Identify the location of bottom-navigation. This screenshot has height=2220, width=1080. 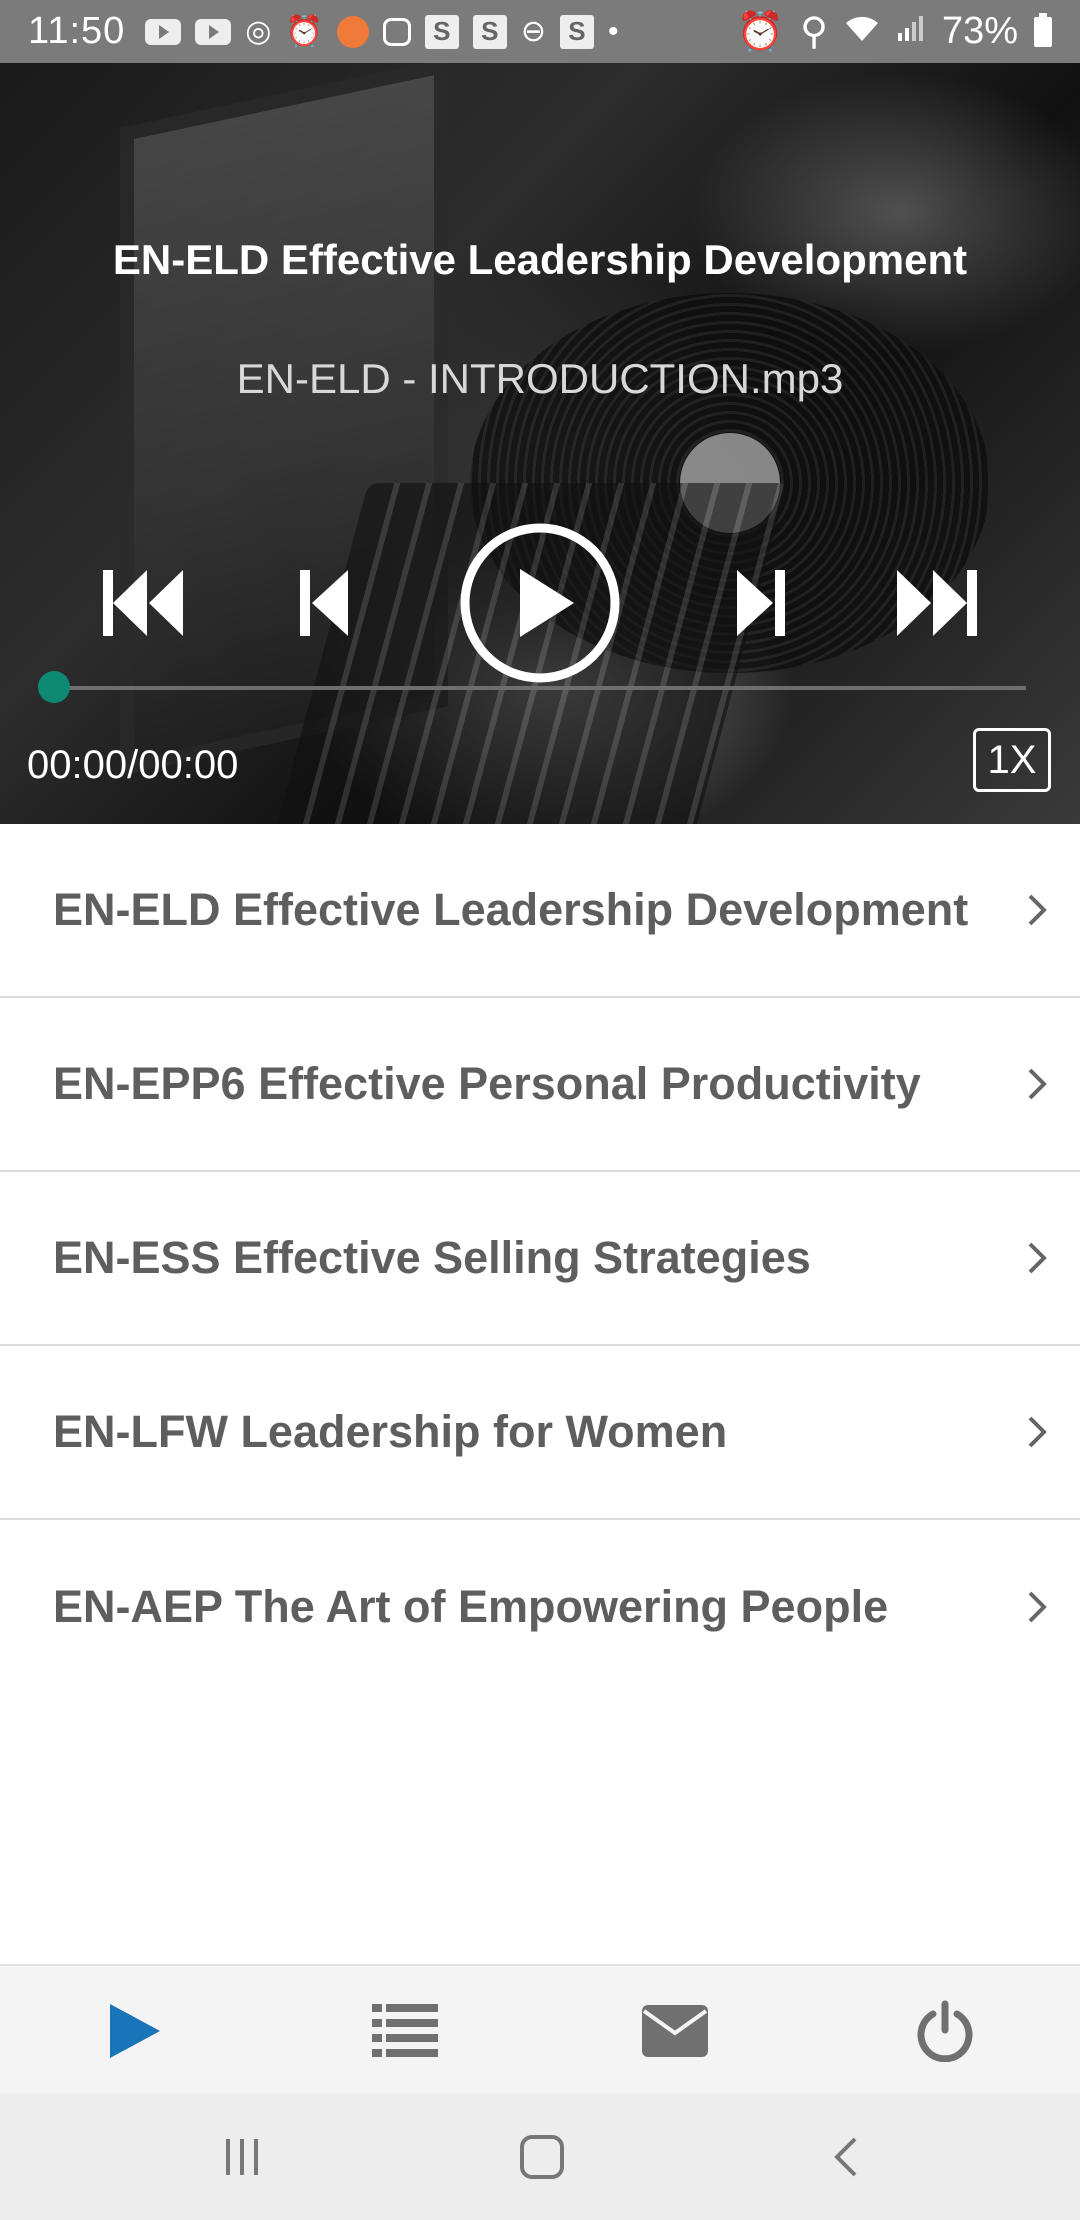
(540, 2029).